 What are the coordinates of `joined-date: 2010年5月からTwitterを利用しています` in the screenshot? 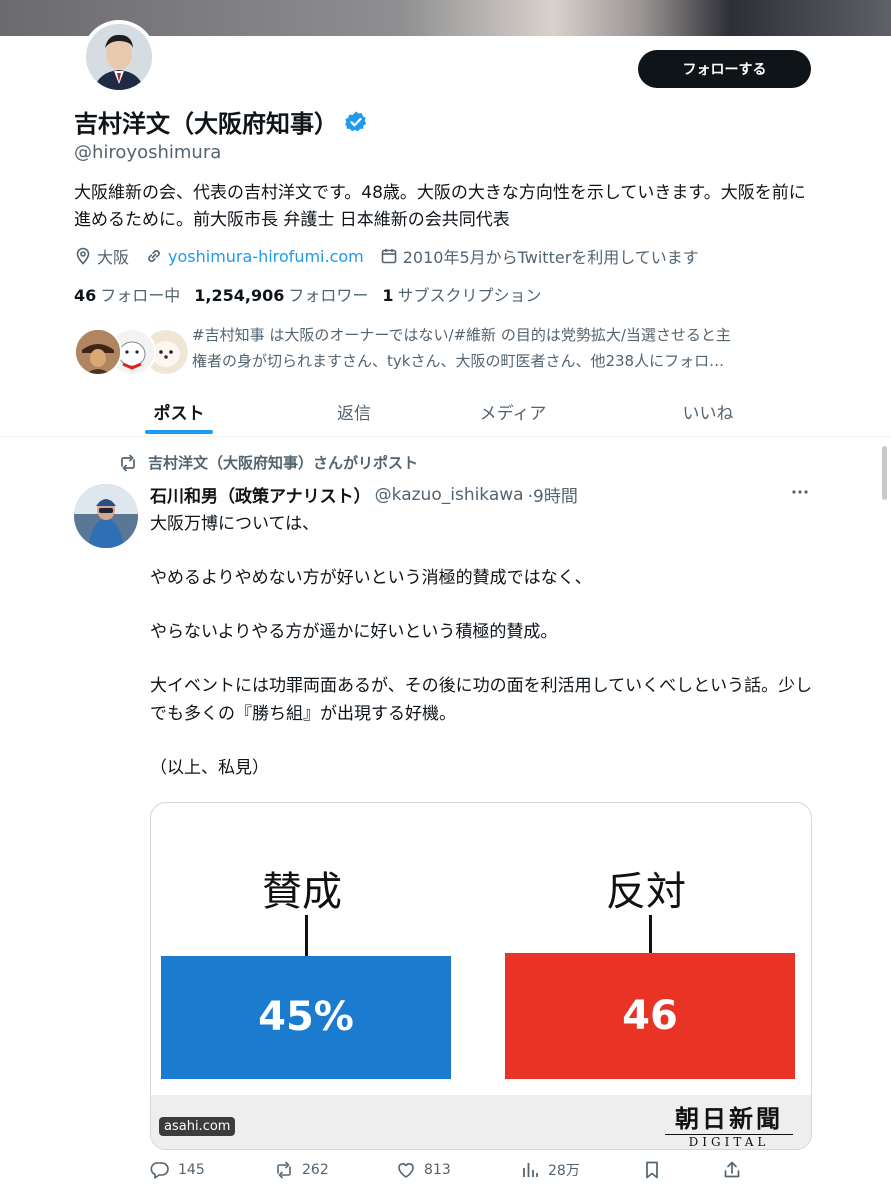 It's located at (539, 256).